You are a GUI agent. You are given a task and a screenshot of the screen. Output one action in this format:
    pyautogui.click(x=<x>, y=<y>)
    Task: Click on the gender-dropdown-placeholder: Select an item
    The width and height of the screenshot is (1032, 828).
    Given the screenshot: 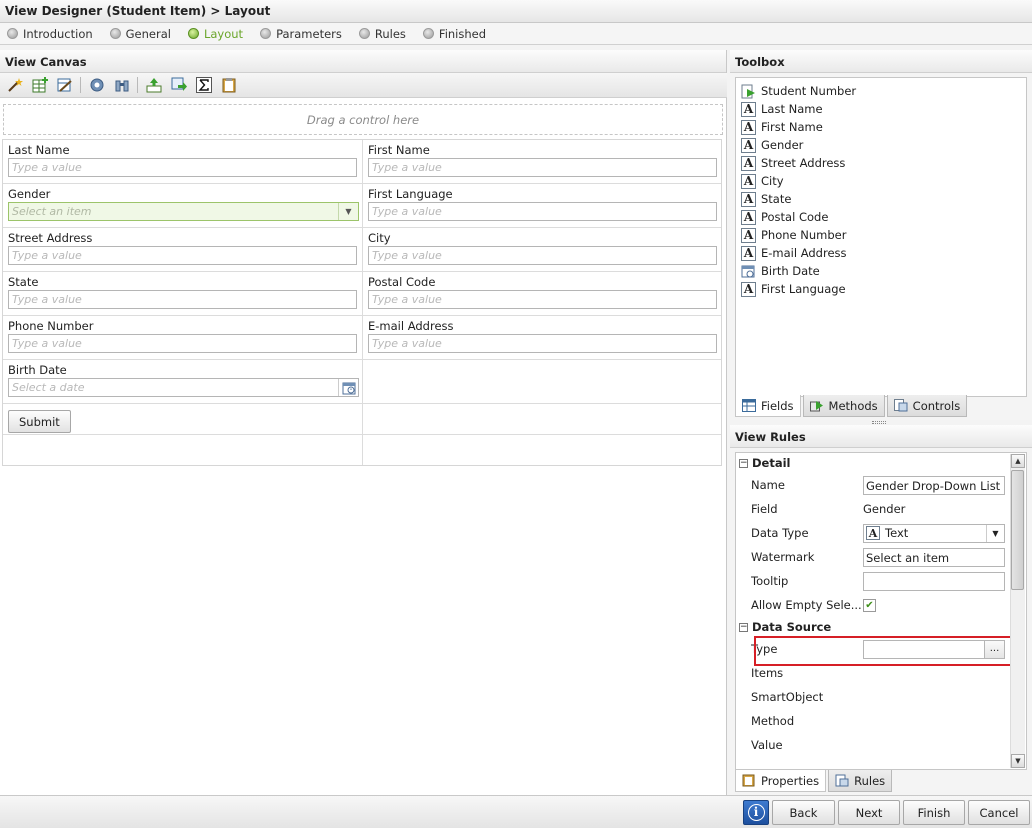 What is the action you would take?
    pyautogui.click(x=52, y=211)
    